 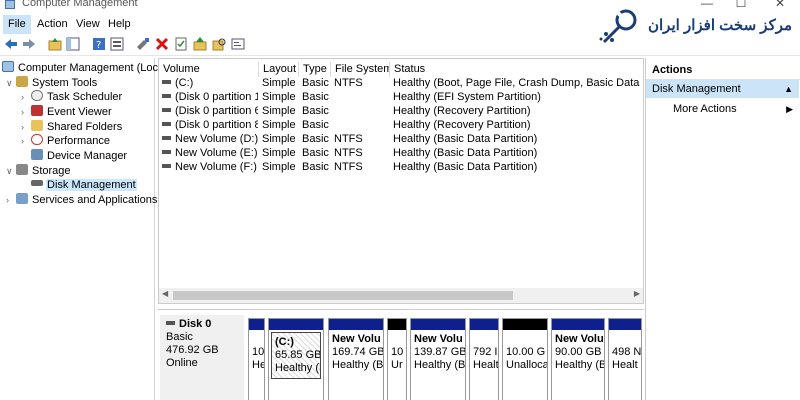 What do you see at coordinates (72, 97) in the screenshot?
I see `tree-item-task-scheduler: › Task Scheduler` at bounding box center [72, 97].